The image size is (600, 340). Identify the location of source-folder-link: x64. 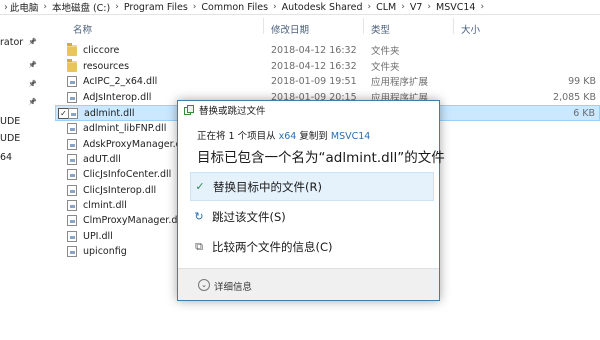
(288, 136).